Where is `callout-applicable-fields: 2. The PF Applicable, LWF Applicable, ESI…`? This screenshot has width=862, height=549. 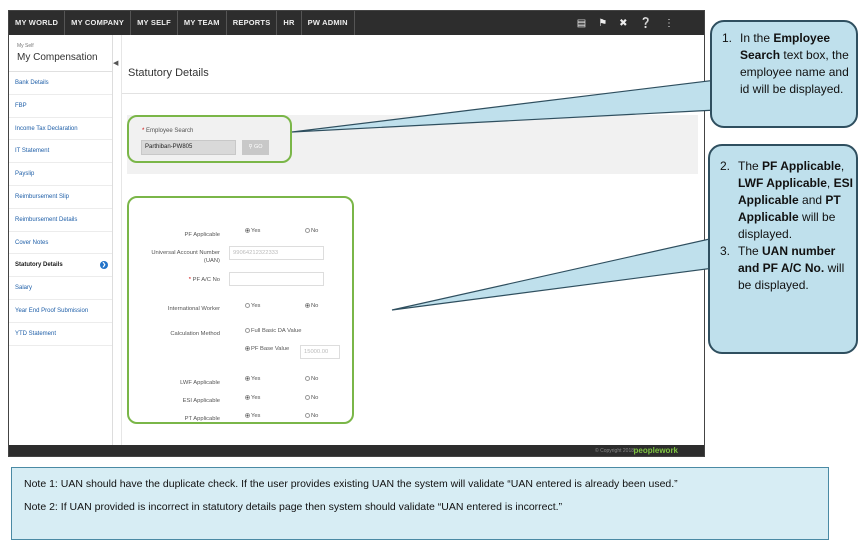
callout-applicable-fields: 2. The PF Applicable, LWF Applicable, ESI… is located at coordinates (783, 249).